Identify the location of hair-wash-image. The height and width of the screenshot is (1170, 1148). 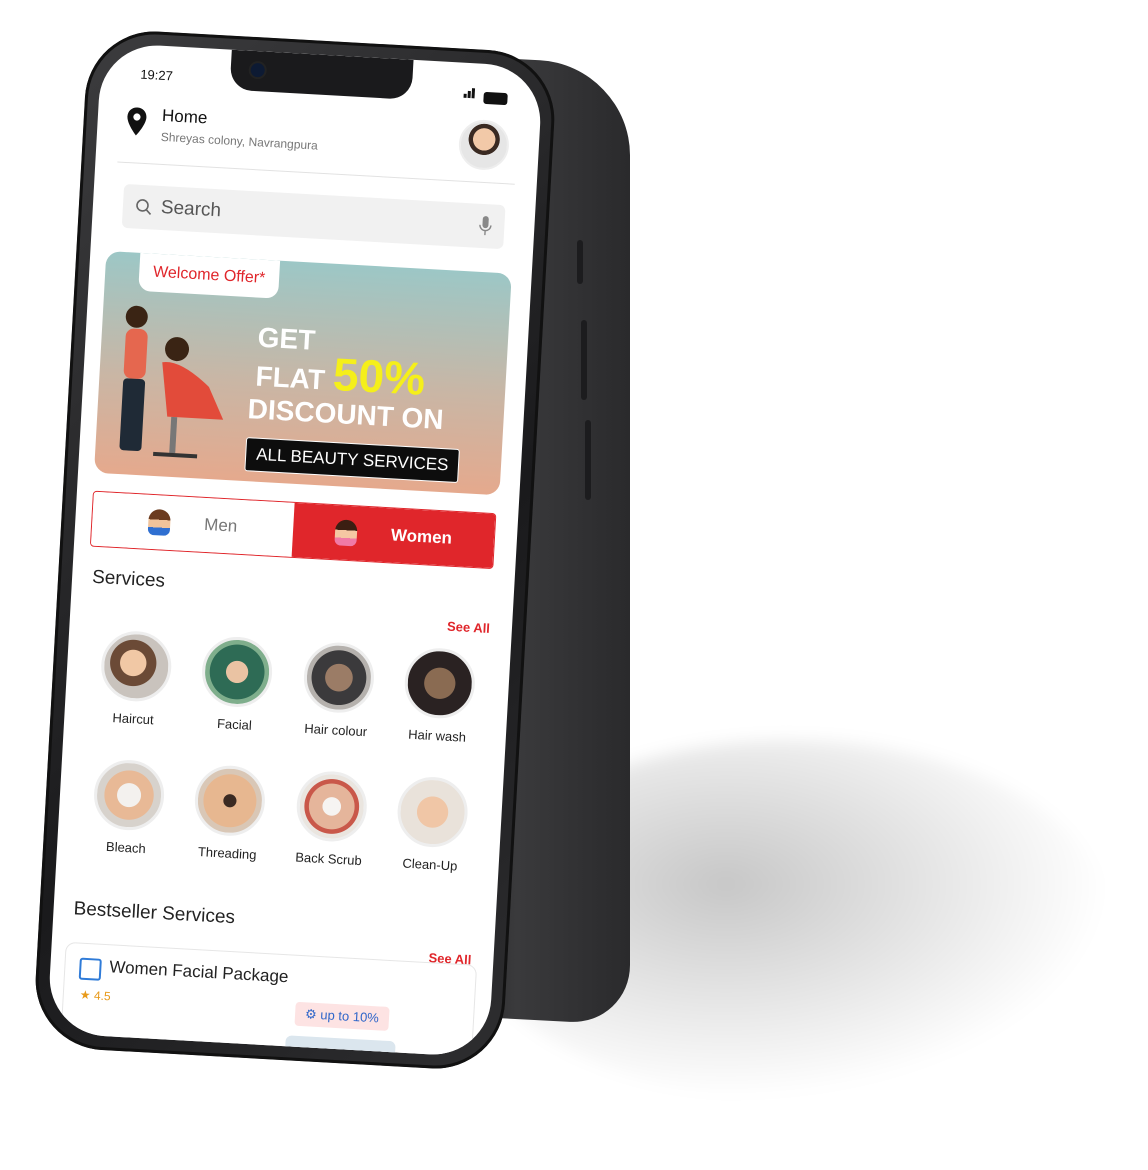
(440, 683).